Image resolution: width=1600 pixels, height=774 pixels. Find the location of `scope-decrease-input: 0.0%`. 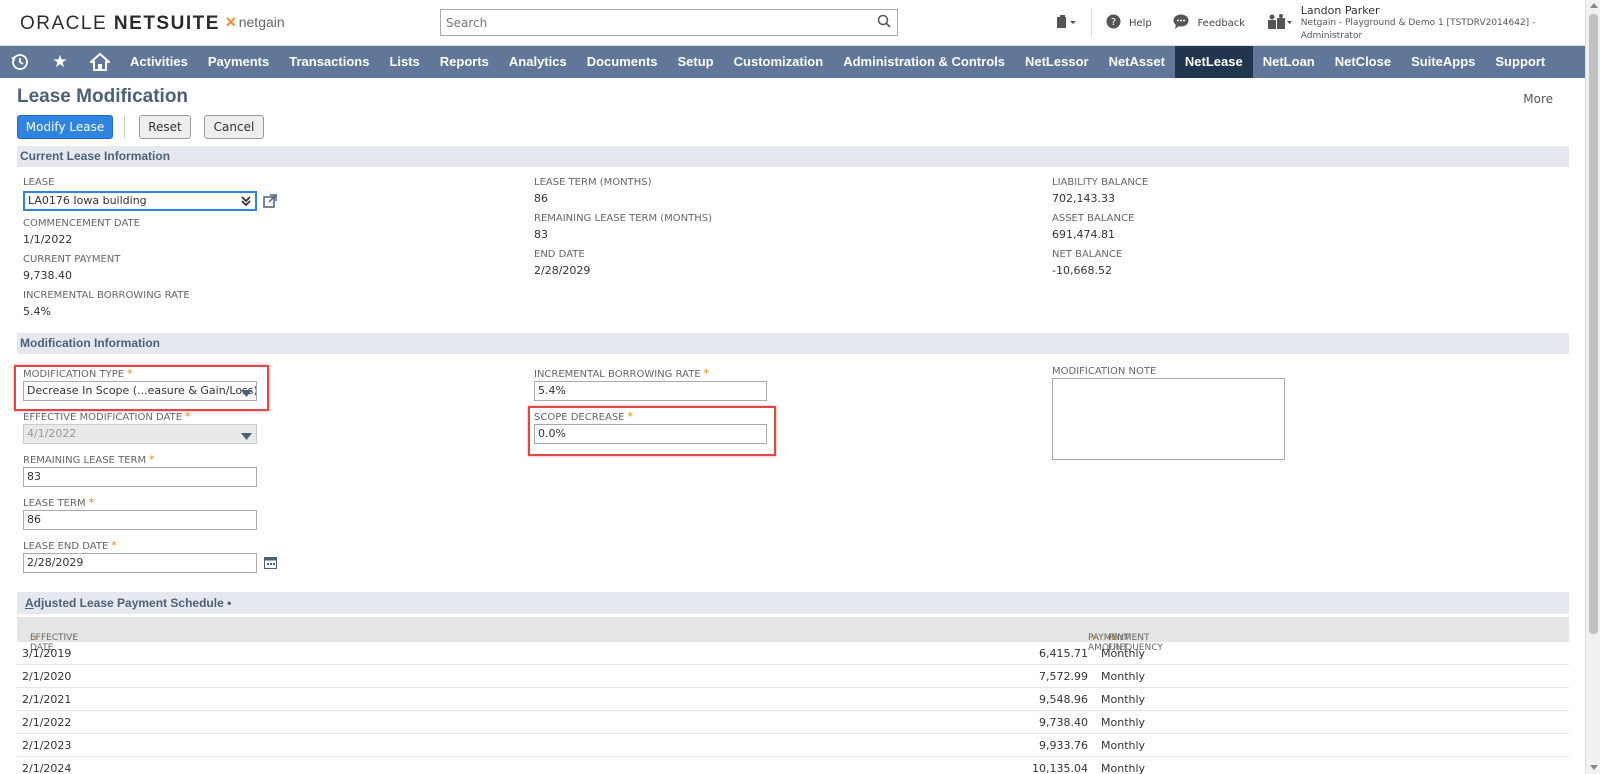

scope-decrease-input: 0.0% is located at coordinates (650, 434).